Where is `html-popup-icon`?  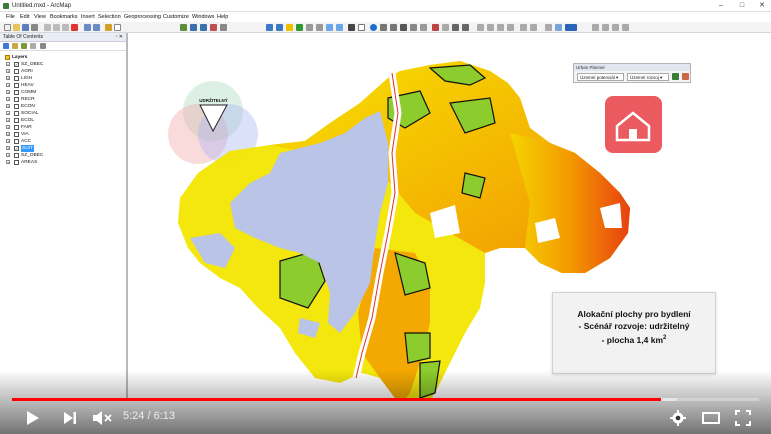
html-popup-icon is located at coordinates (413, 27).